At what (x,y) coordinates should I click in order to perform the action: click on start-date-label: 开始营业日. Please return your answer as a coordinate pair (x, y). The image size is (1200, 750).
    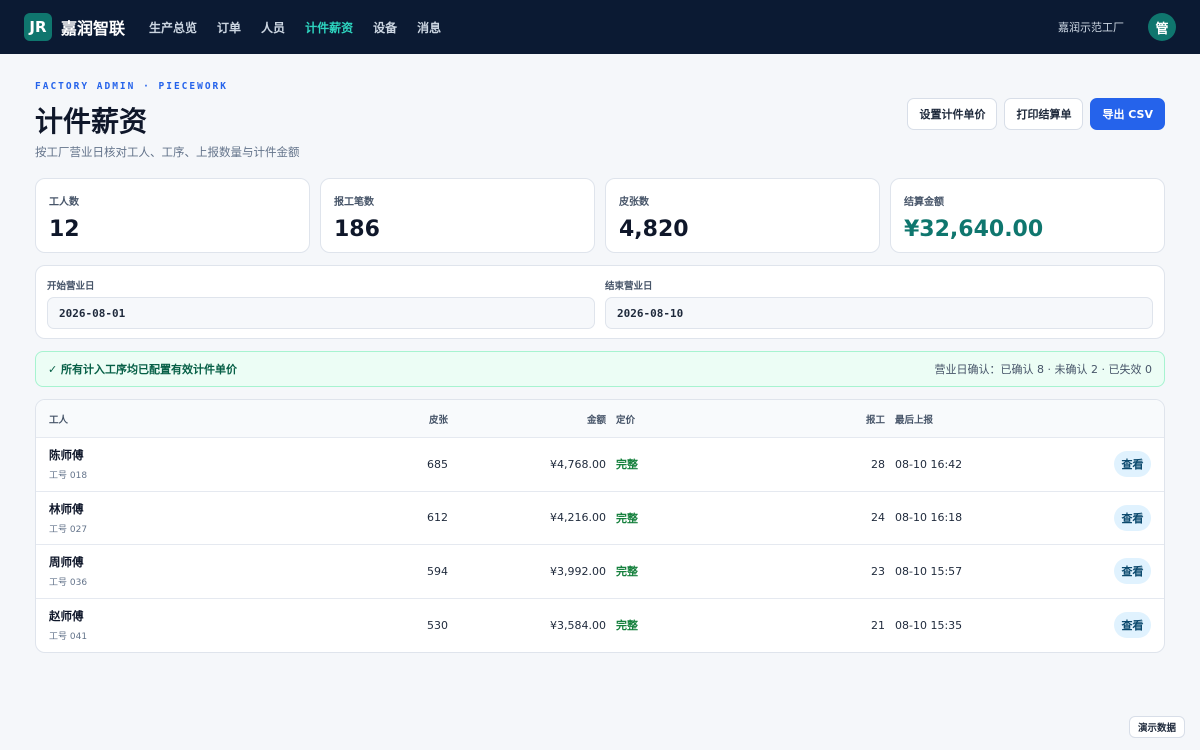
    Looking at the image, I should click on (71, 286).